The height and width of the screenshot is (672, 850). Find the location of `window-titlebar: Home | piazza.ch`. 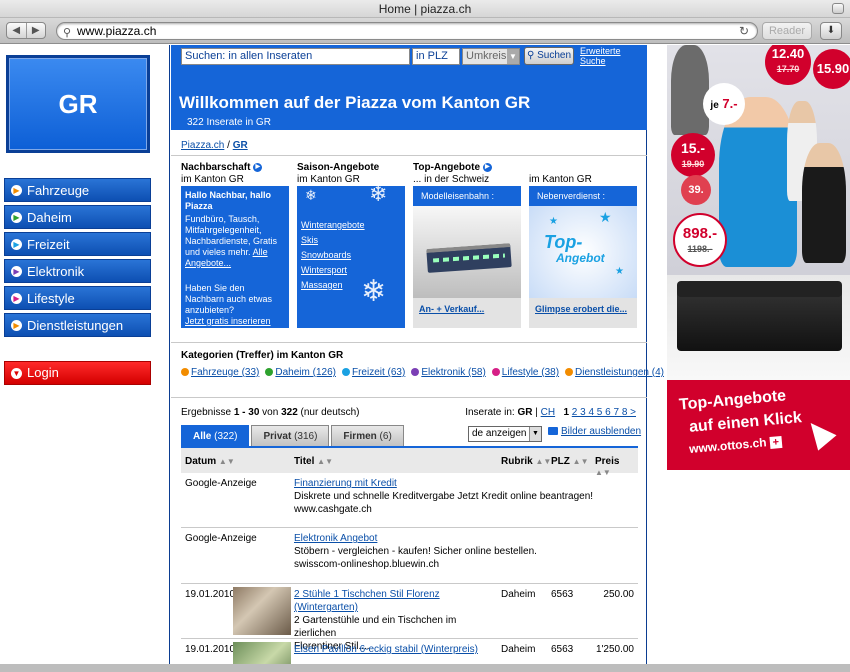

window-titlebar: Home | piazza.ch is located at coordinates (425, 9).